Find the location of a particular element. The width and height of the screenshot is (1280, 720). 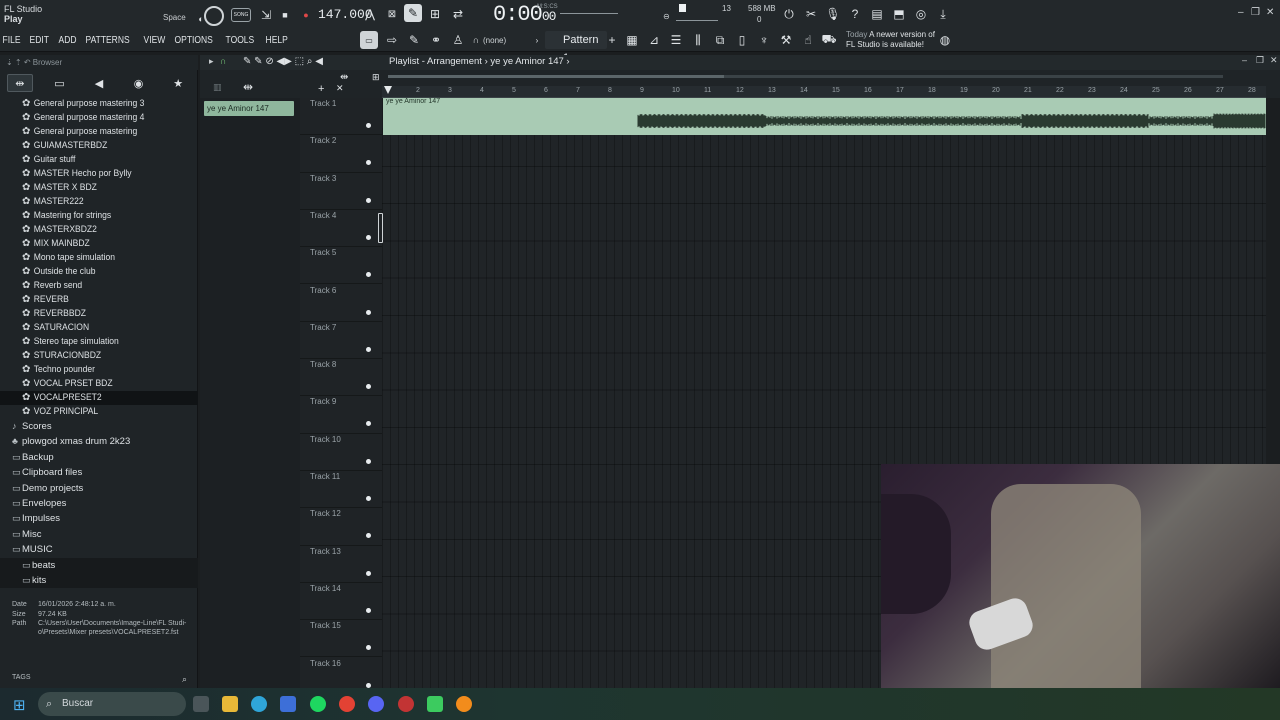

track-header: Track 7 is located at coordinates (341, 341).